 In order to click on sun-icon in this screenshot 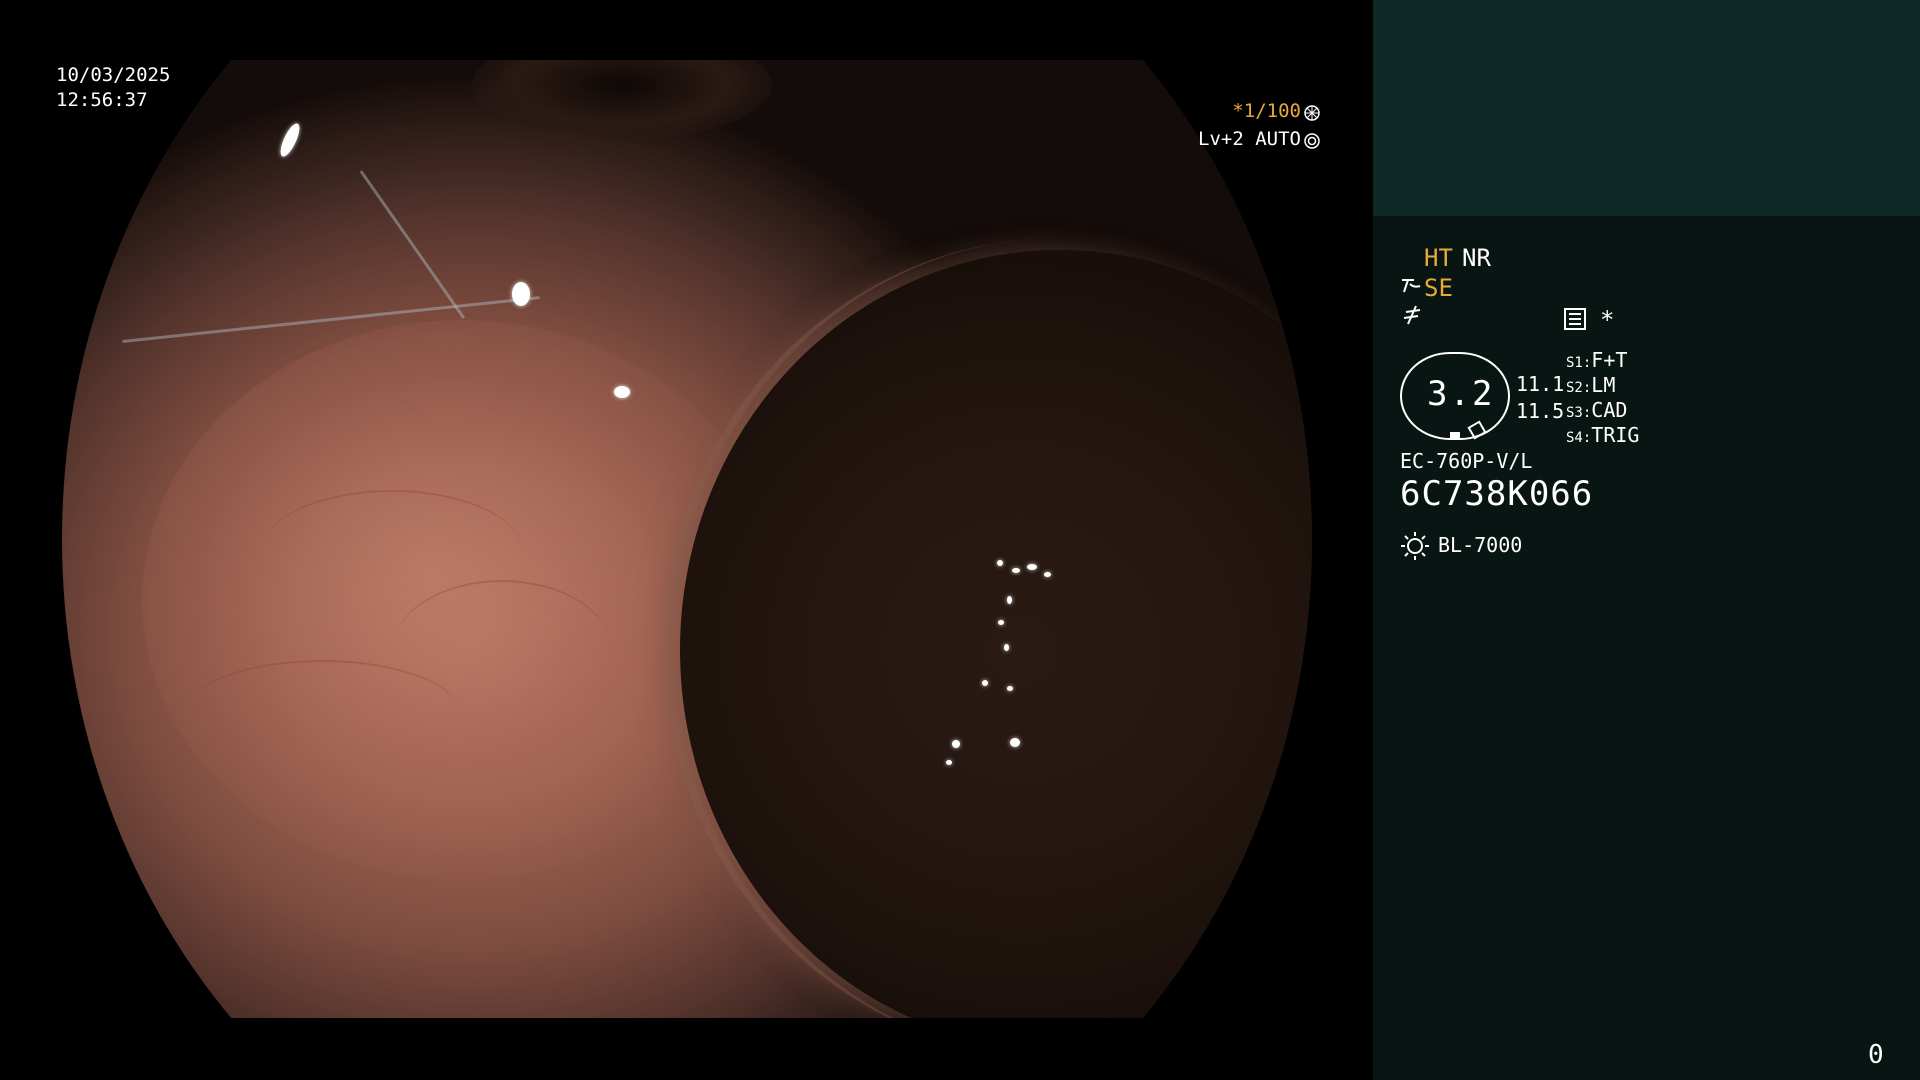, I will do `click(1415, 546)`.